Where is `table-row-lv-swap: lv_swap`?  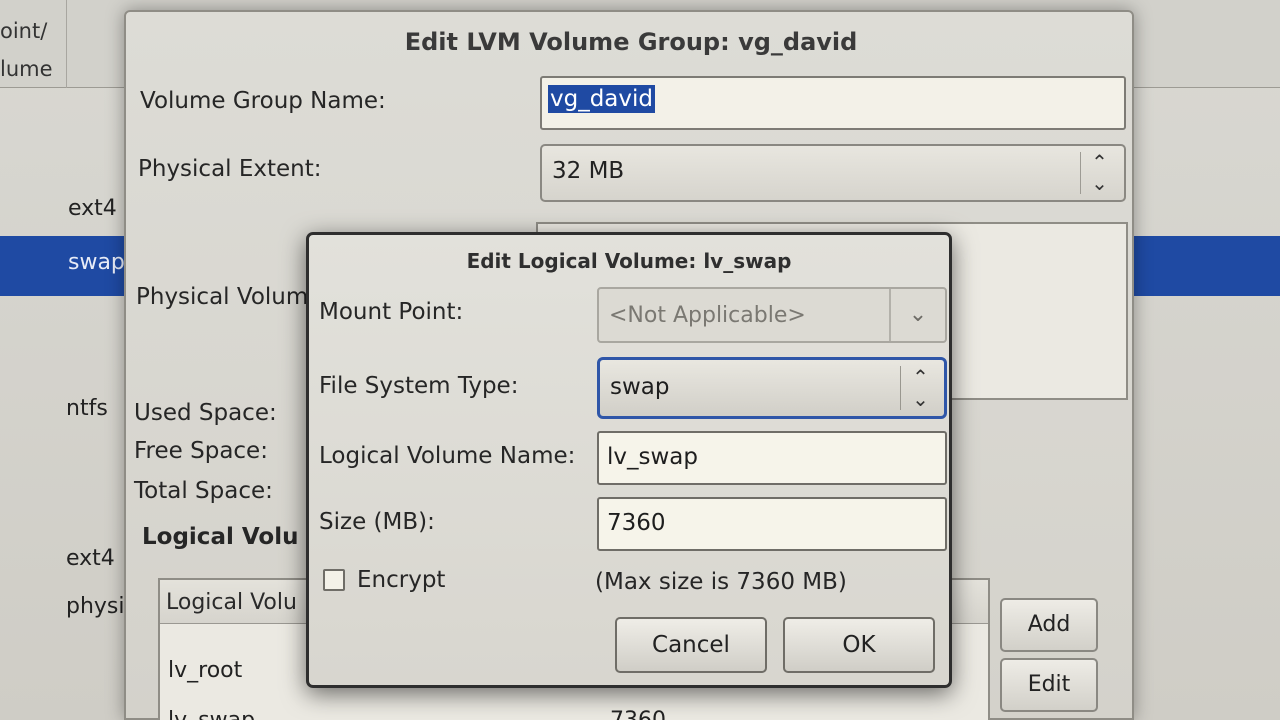 table-row-lv-swap: lv_swap is located at coordinates (211, 714).